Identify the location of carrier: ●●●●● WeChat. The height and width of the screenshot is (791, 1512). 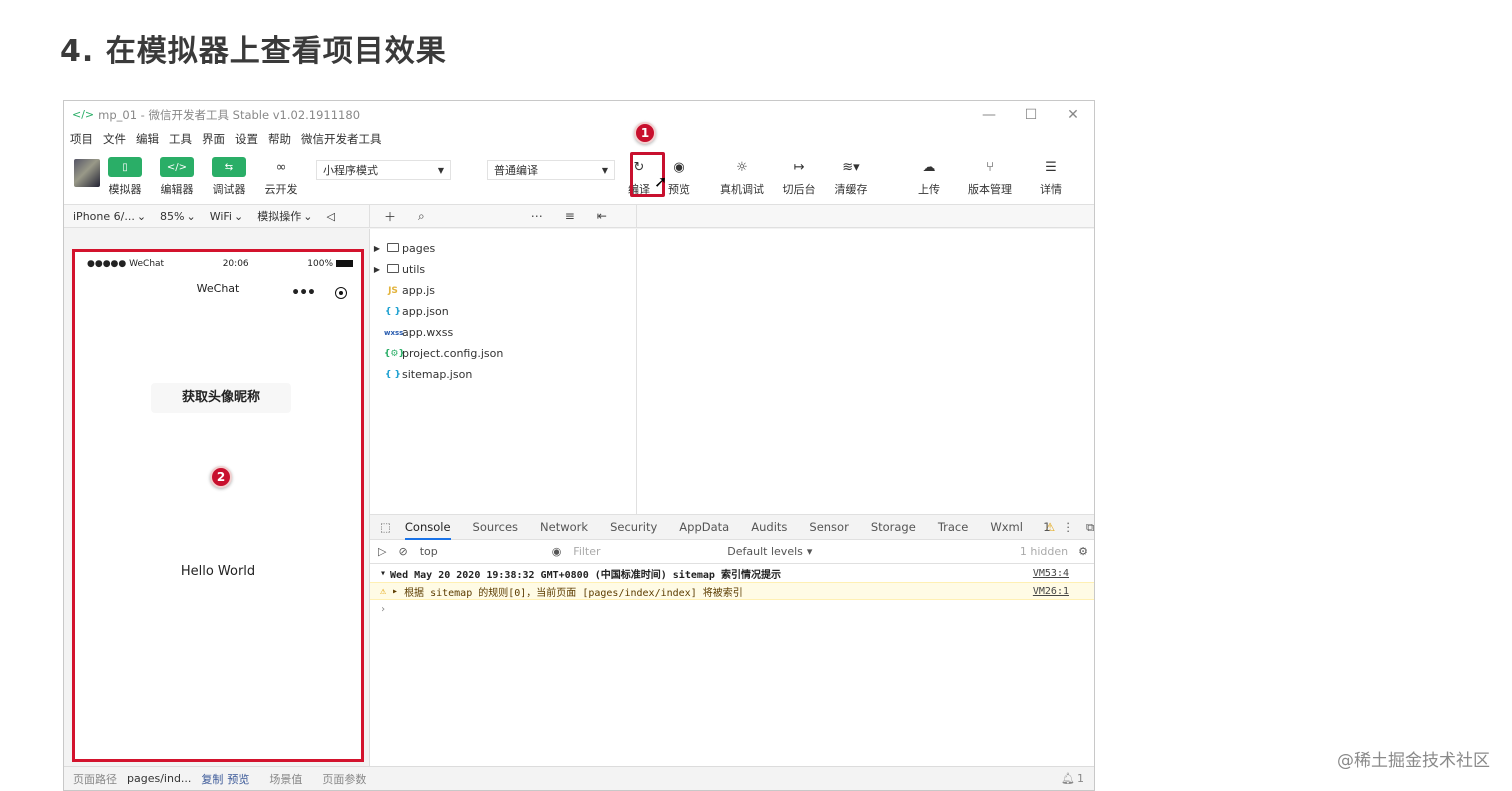
(126, 264).